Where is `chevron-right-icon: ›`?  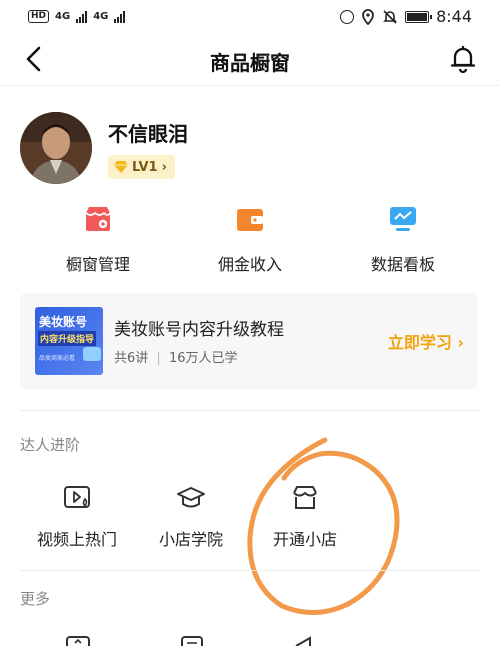
chevron-right-icon: › is located at coordinates (460, 342).